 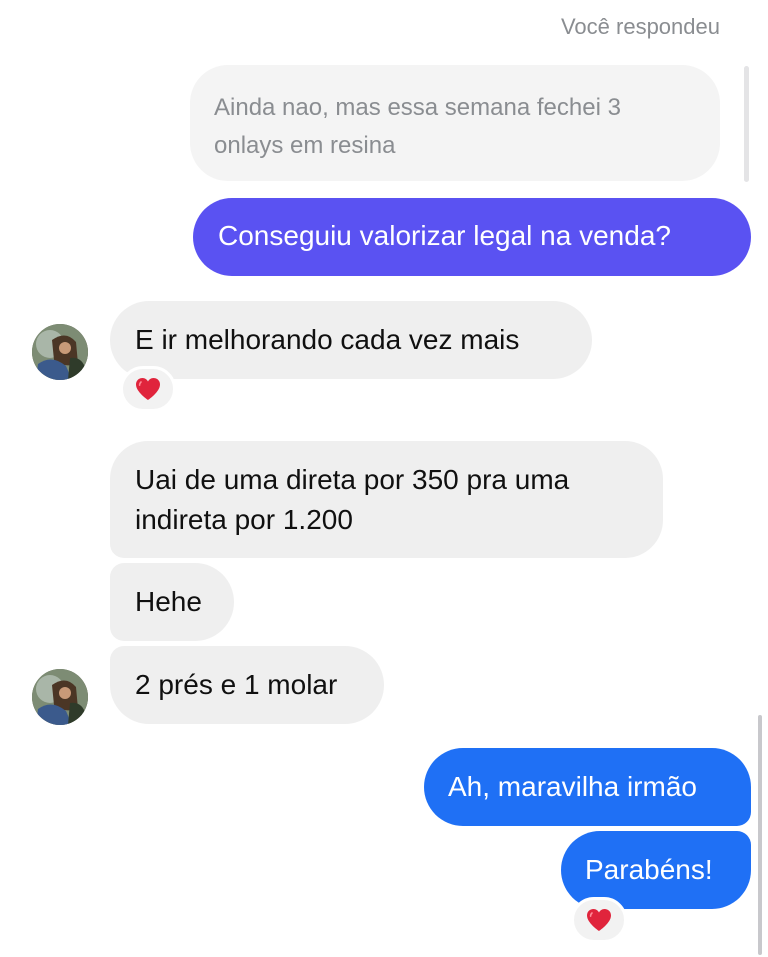 I want to click on message-bubble-outgoing: Ah, maravilha irmão, so click(x=587, y=787).